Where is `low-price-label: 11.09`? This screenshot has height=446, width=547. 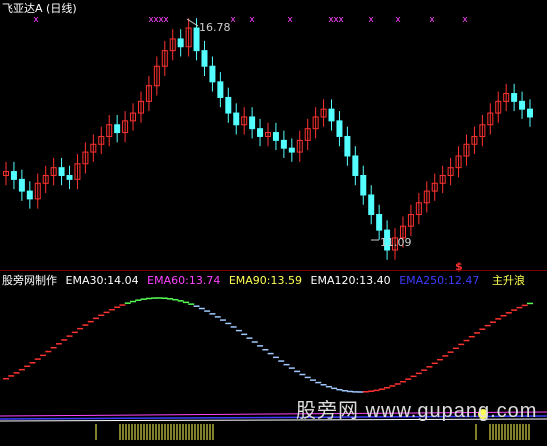 low-price-label: 11.09 is located at coordinates (396, 242).